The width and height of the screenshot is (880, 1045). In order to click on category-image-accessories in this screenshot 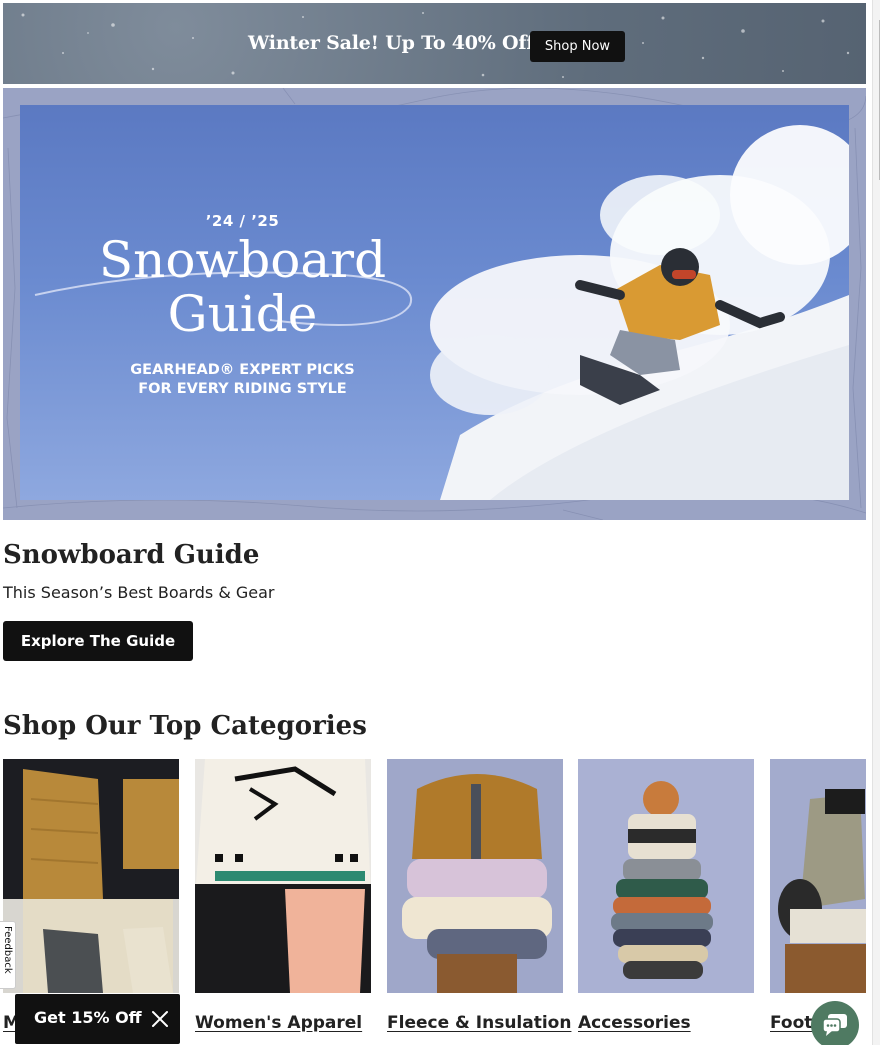, I will do `click(666, 876)`.